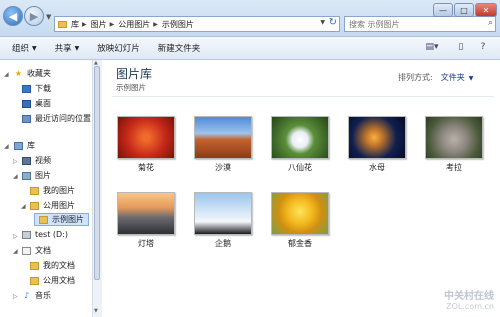  What do you see at coordinates (96, 311) in the screenshot?
I see `scroll-down-icon: ▼` at bounding box center [96, 311].